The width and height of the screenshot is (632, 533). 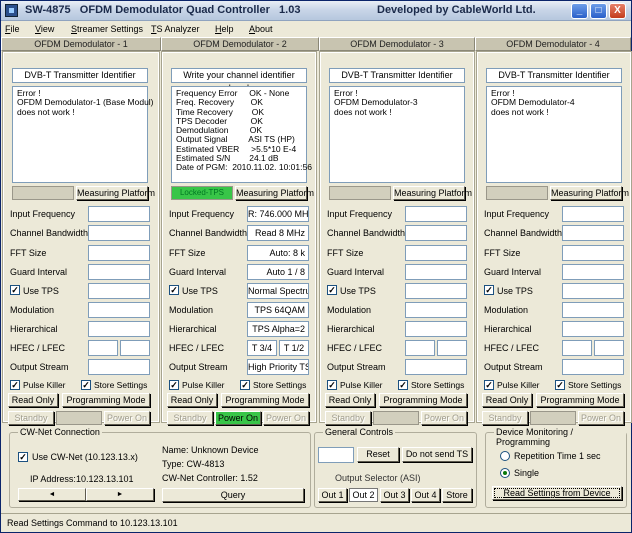 What do you see at coordinates (28, 253) in the screenshot?
I see `label-fft-1: FFT Size` at bounding box center [28, 253].